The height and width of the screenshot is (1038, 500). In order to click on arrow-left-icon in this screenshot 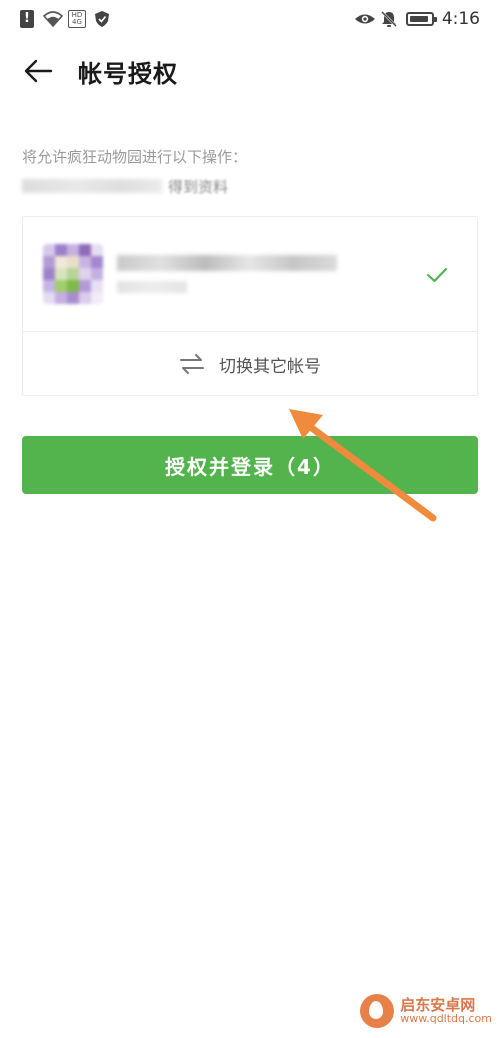, I will do `click(38, 71)`.